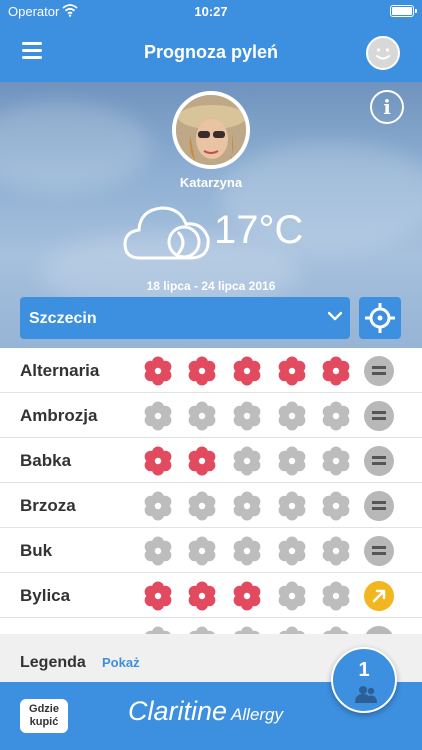 The image size is (422, 750). What do you see at coordinates (185, 318) in the screenshot?
I see `city-select: Szczecin` at bounding box center [185, 318].